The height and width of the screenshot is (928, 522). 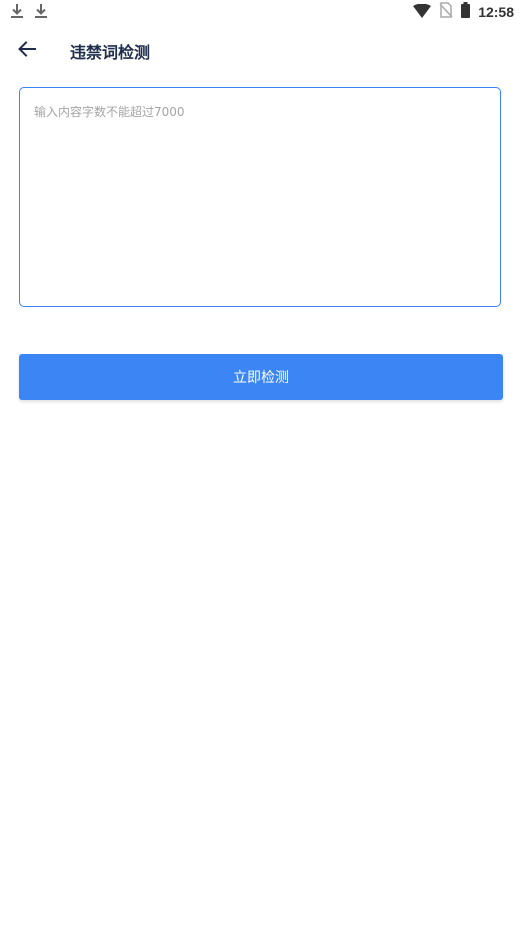 What do you see at coordinates (261, 12) in the screenshot?
I see `status-bar: 12:58` at bounding box center [261, 12].